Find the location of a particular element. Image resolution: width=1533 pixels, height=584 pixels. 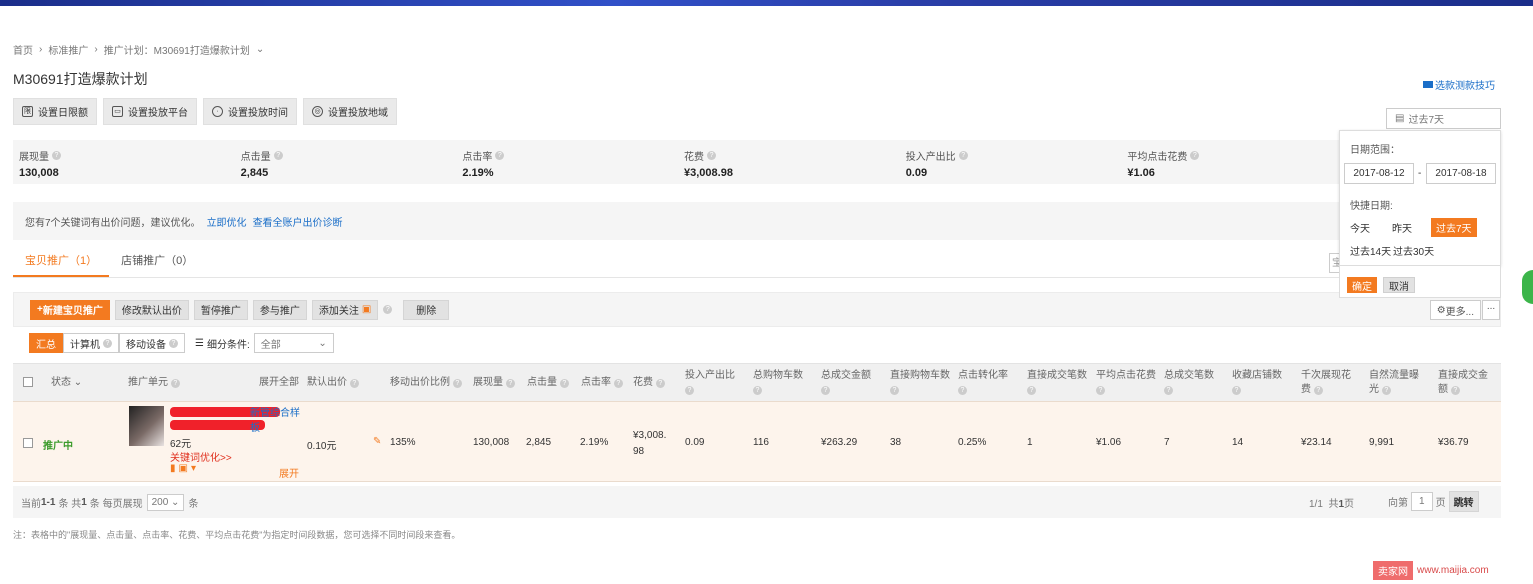

confirm-button: 确定 is located at coordinates (1362, 285).